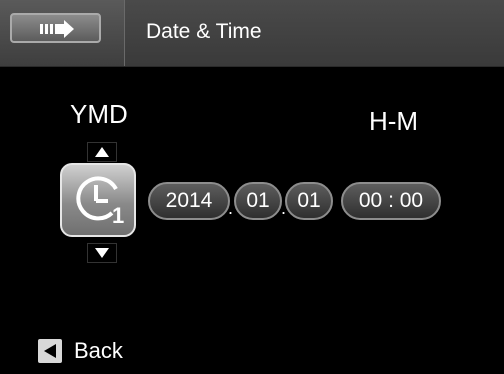 This screenshot has width=504, height=374. I want to click on down-arrow-icon, so click(102, 253).